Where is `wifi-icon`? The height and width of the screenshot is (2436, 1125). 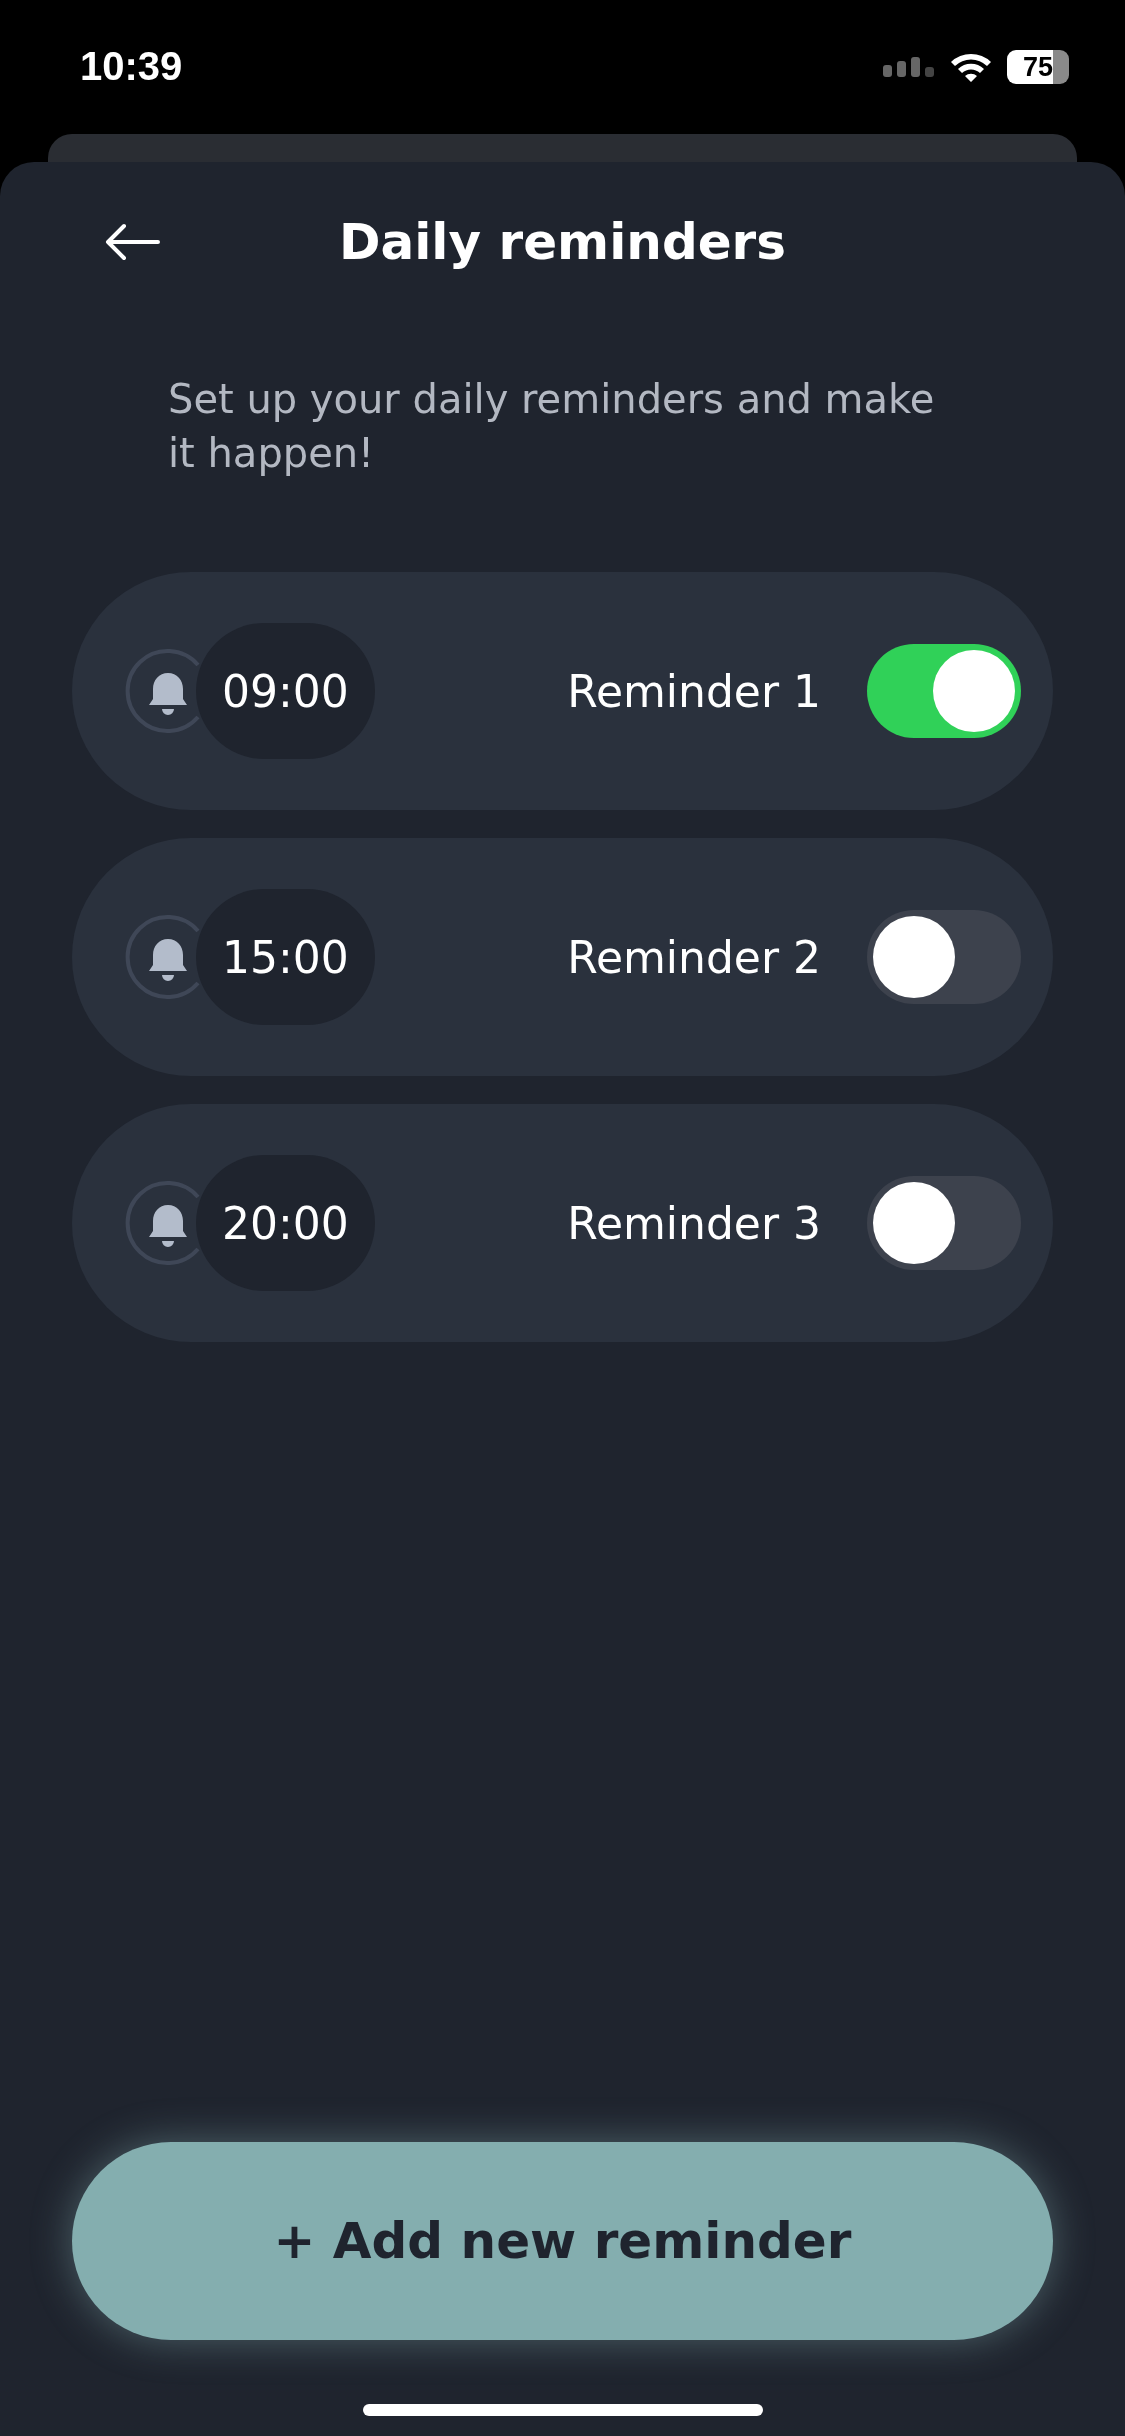 wifi-icon is located at coordinates (971, 67).